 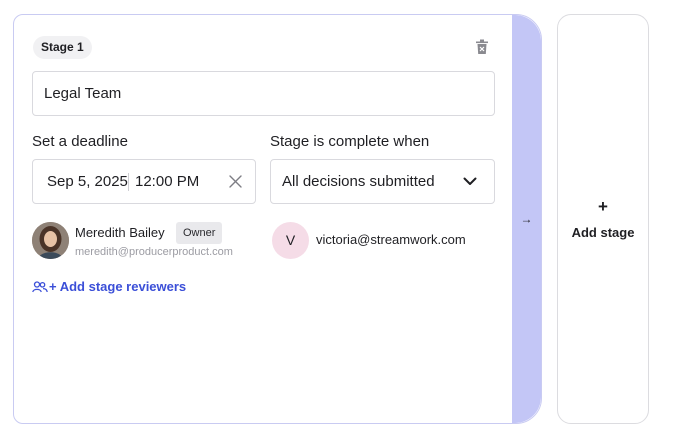 I want to click on add-stage-button: + Add stage, so click(x=603, y=219).